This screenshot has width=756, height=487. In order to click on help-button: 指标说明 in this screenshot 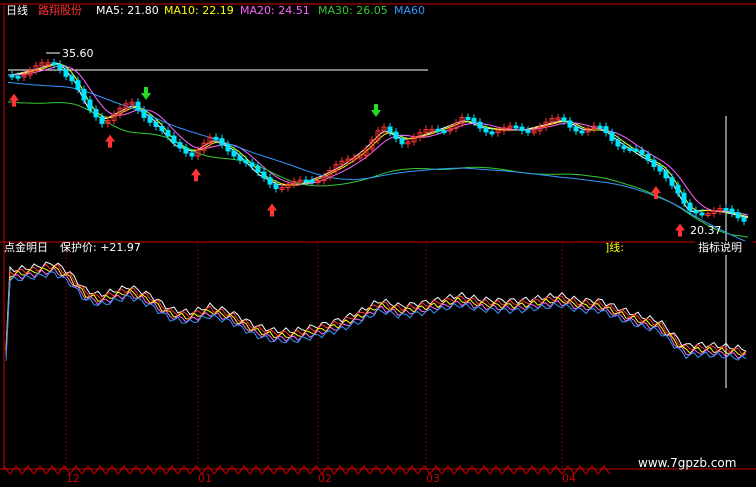, I will do `click(720, 247)`.